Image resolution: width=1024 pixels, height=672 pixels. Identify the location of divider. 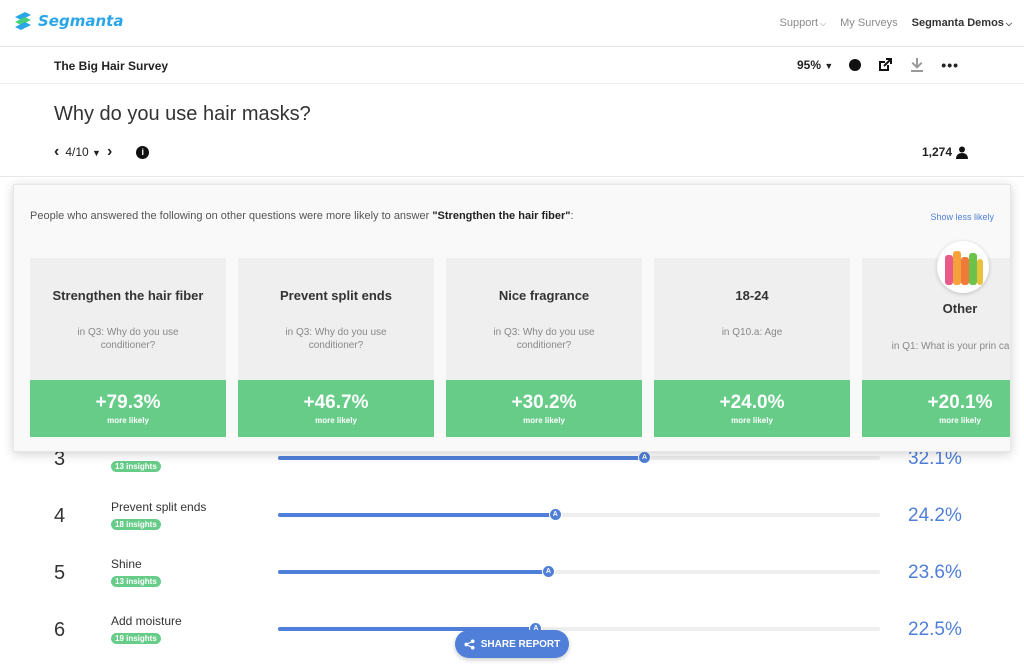
(512, 176).